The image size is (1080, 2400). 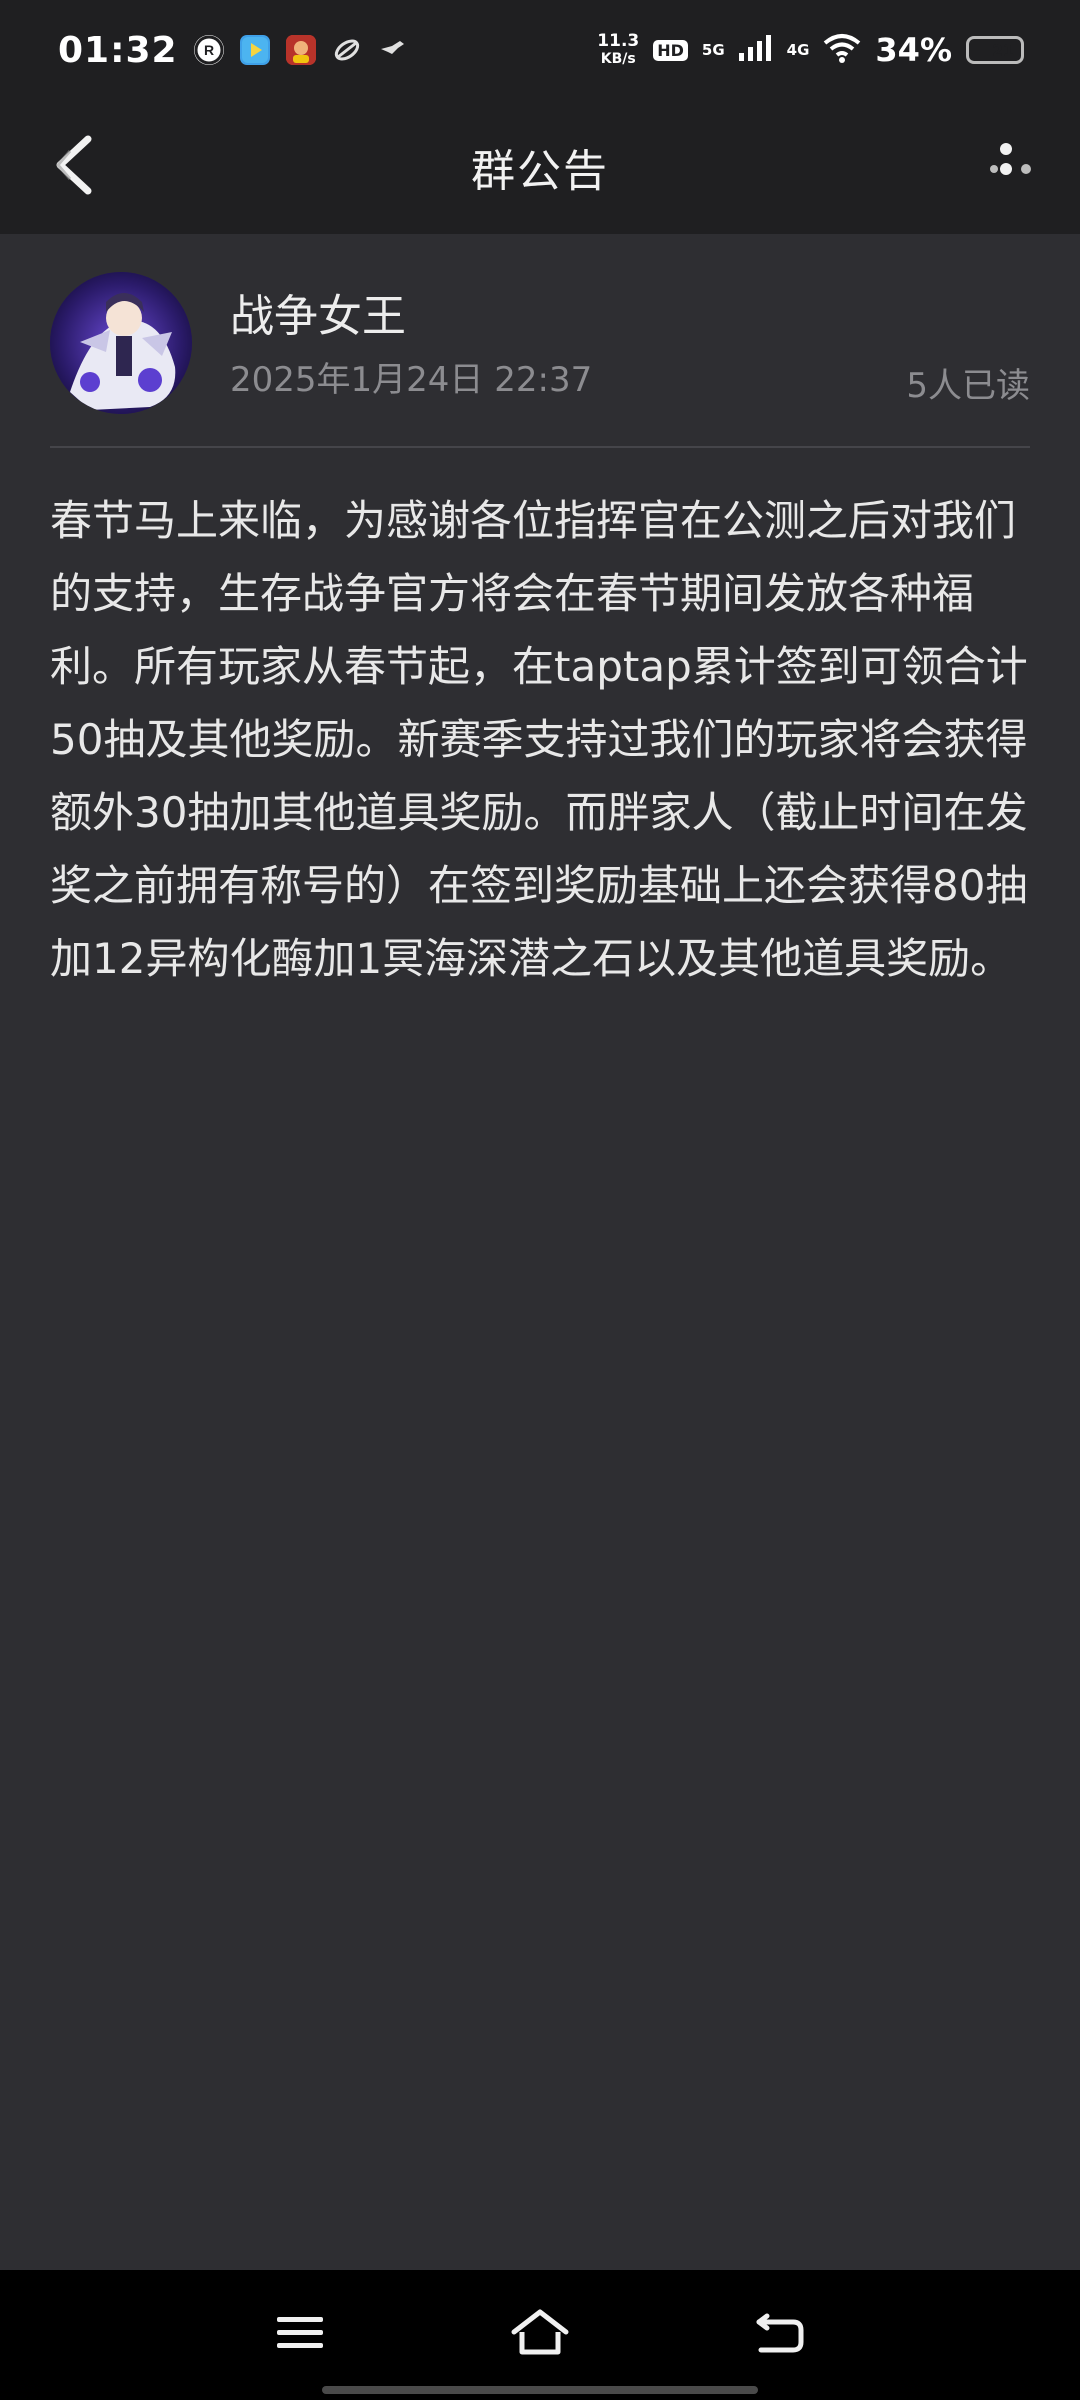 I want to click on network-speed-value: 11.3, so click(x=618, y=41).